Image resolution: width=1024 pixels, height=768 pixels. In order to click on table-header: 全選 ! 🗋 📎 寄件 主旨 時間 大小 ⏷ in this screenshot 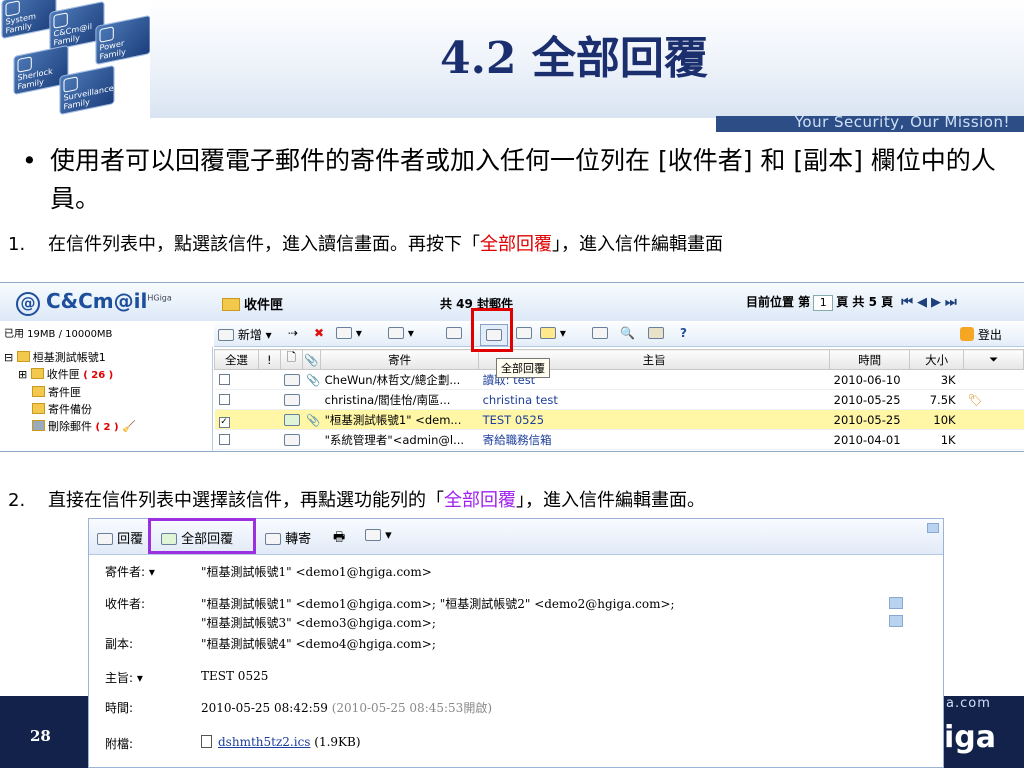, I will do `click(619, 359)`.